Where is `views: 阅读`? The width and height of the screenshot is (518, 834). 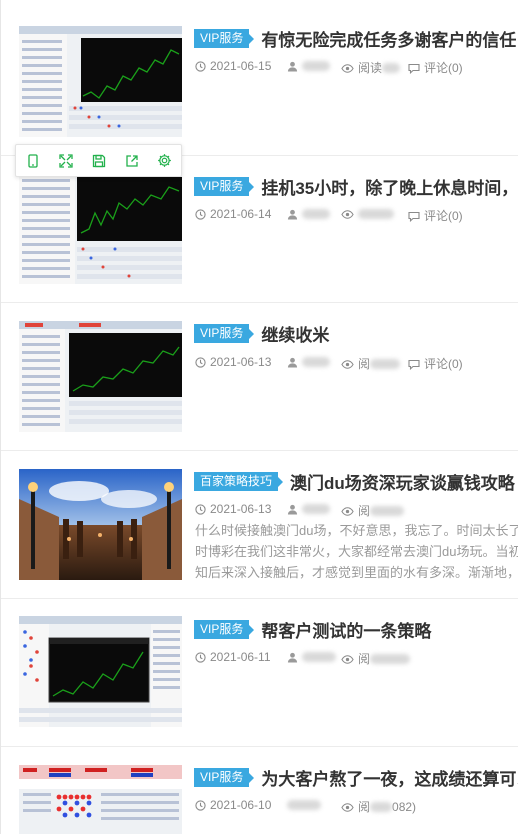
views: 阅读 is located at coordinates (371, 67).